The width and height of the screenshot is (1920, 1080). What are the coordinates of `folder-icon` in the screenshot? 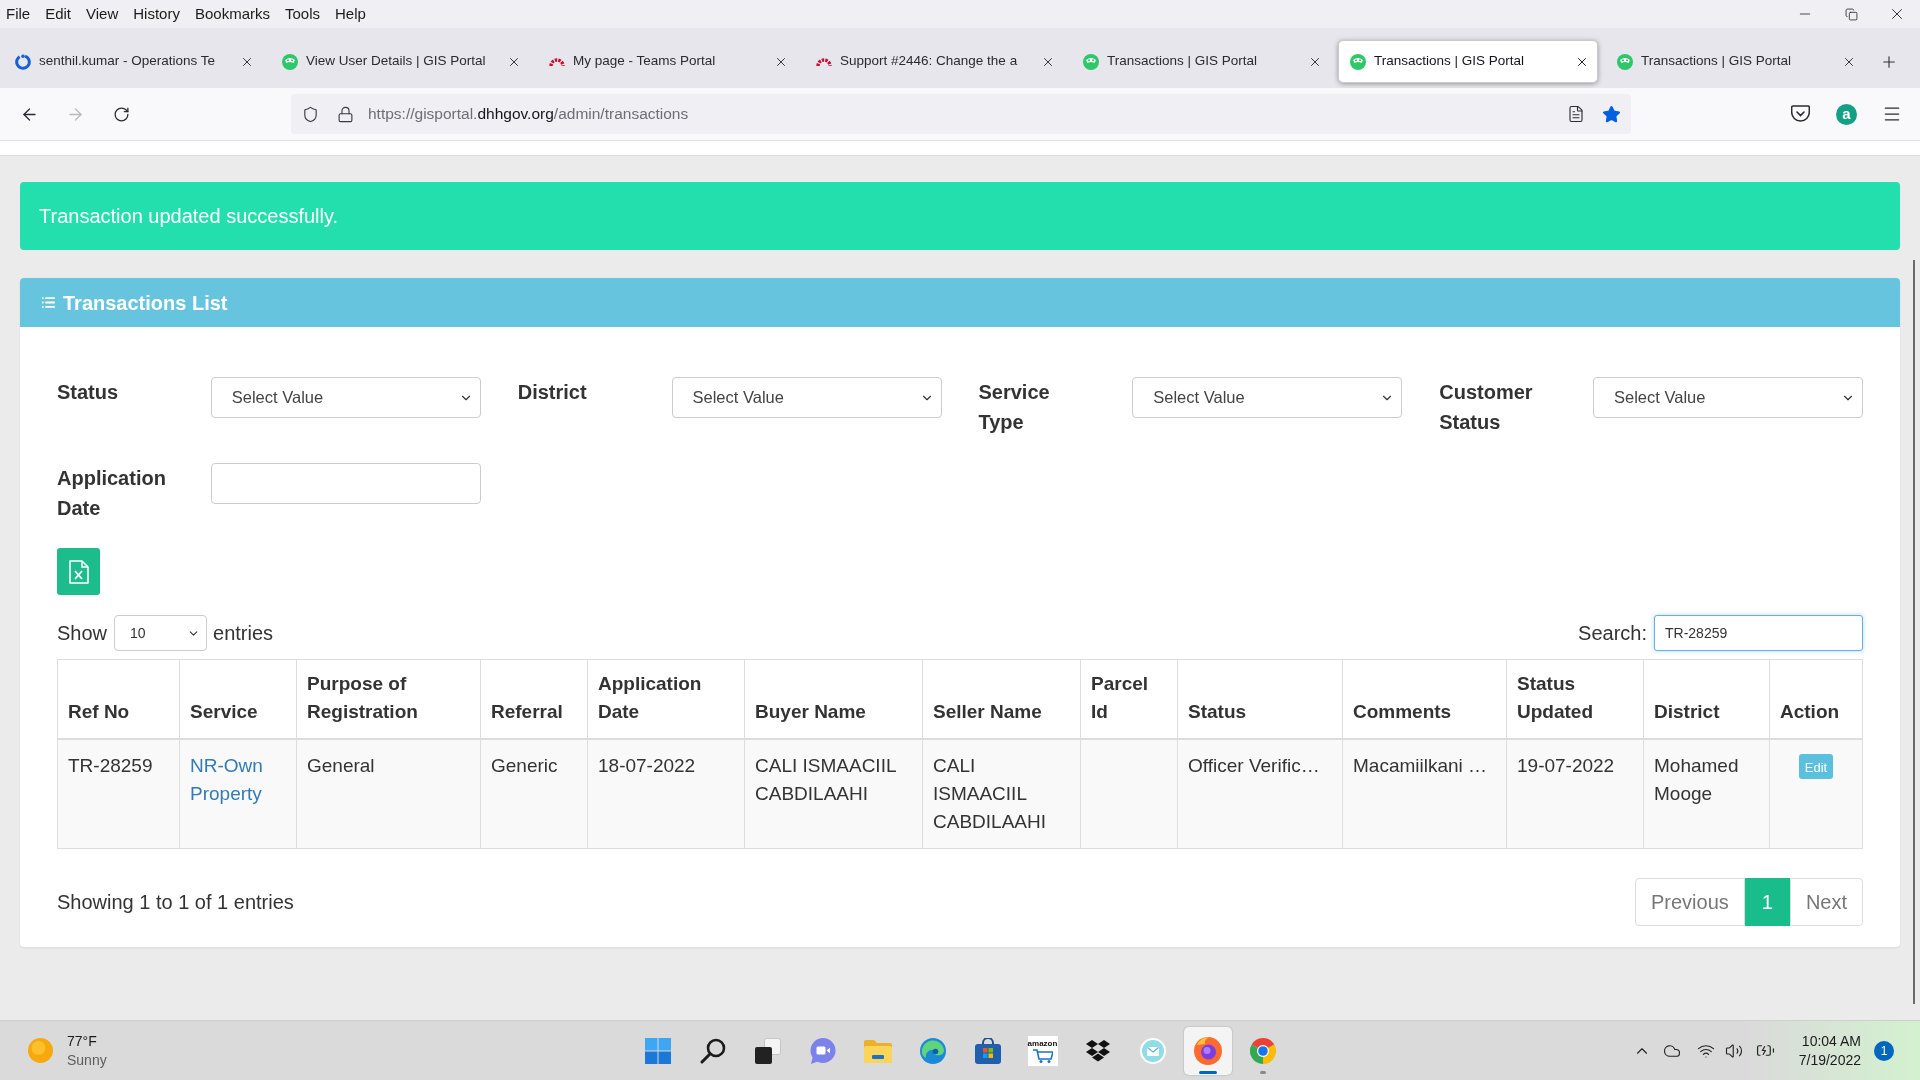 It's located at (877, 1050).